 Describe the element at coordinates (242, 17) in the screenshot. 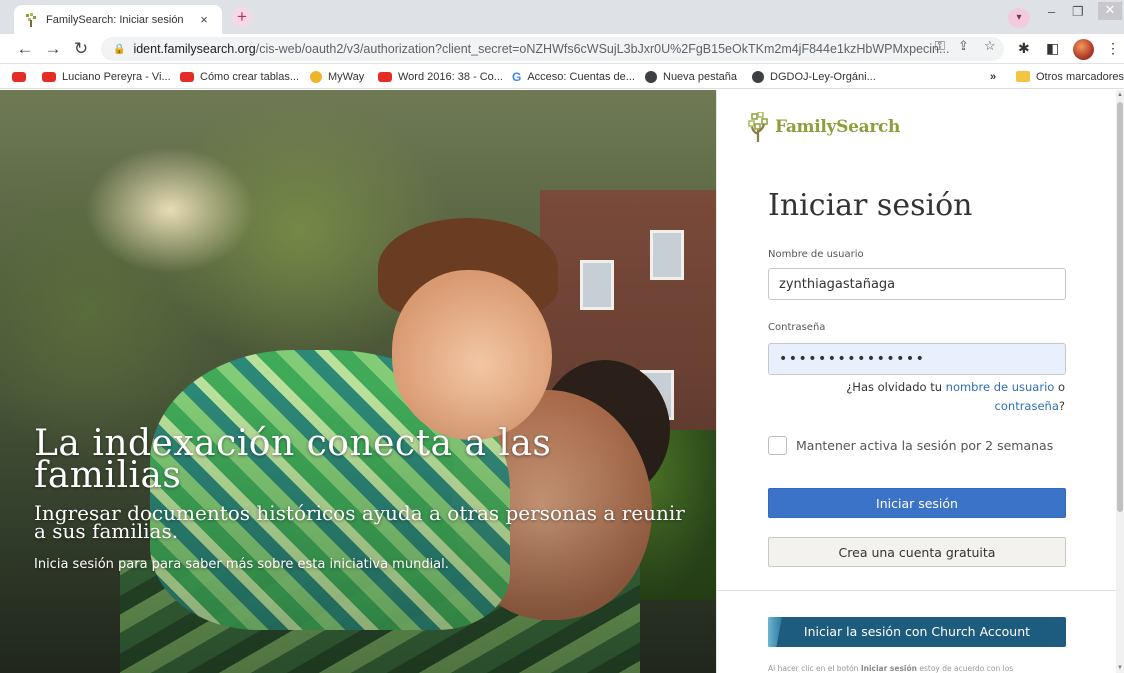

I see `new-tab-button: +` at that location.